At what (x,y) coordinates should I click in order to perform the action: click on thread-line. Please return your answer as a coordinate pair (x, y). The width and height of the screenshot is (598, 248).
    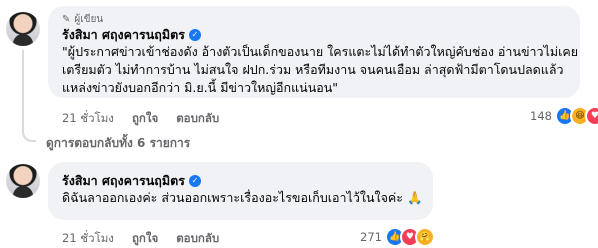
    Looking at the image, I should click on (23, 90).